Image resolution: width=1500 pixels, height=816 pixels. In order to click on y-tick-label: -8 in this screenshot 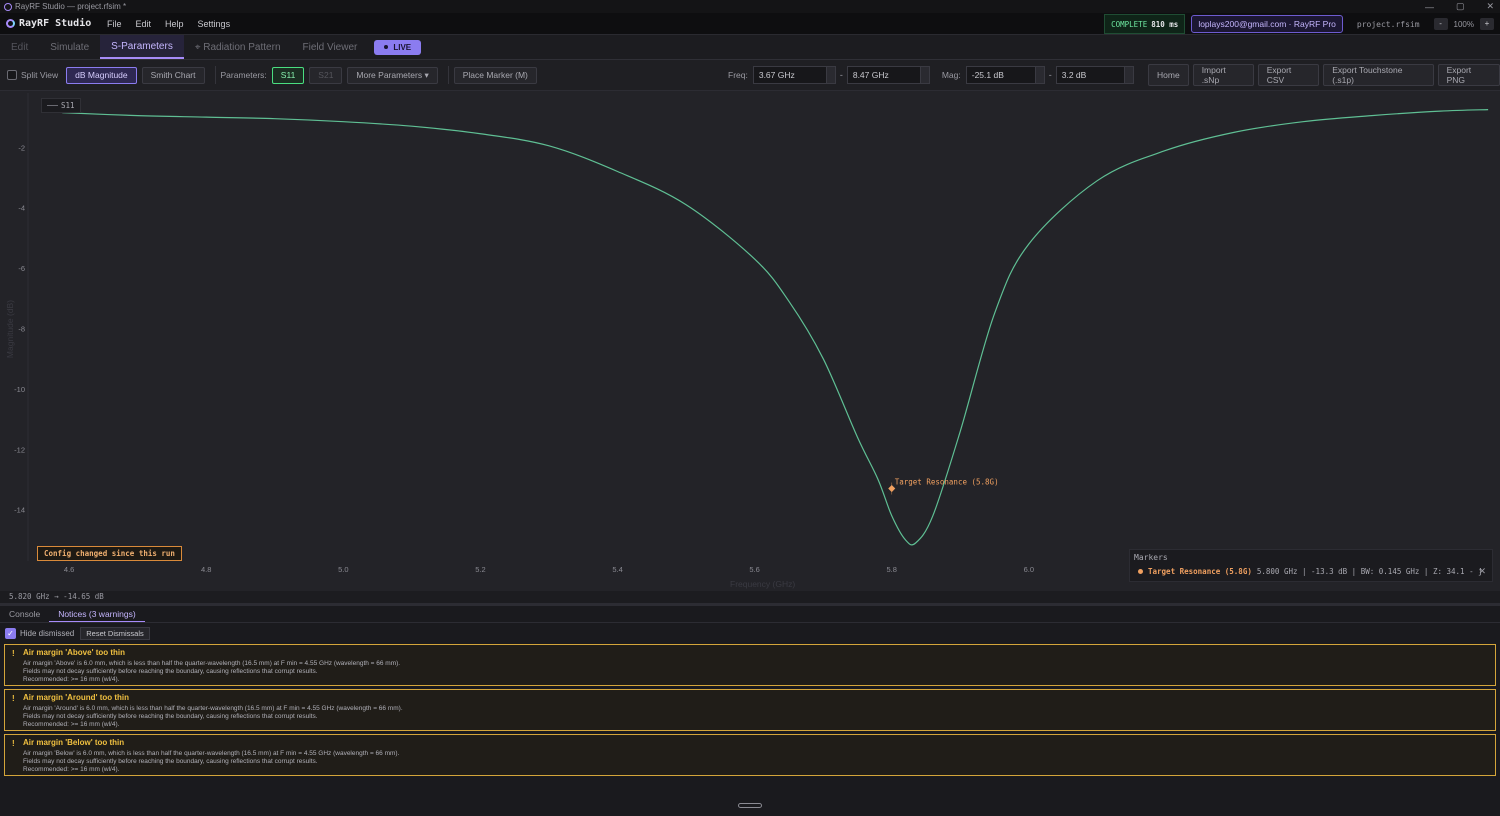, I will do `click(21, 329)`.